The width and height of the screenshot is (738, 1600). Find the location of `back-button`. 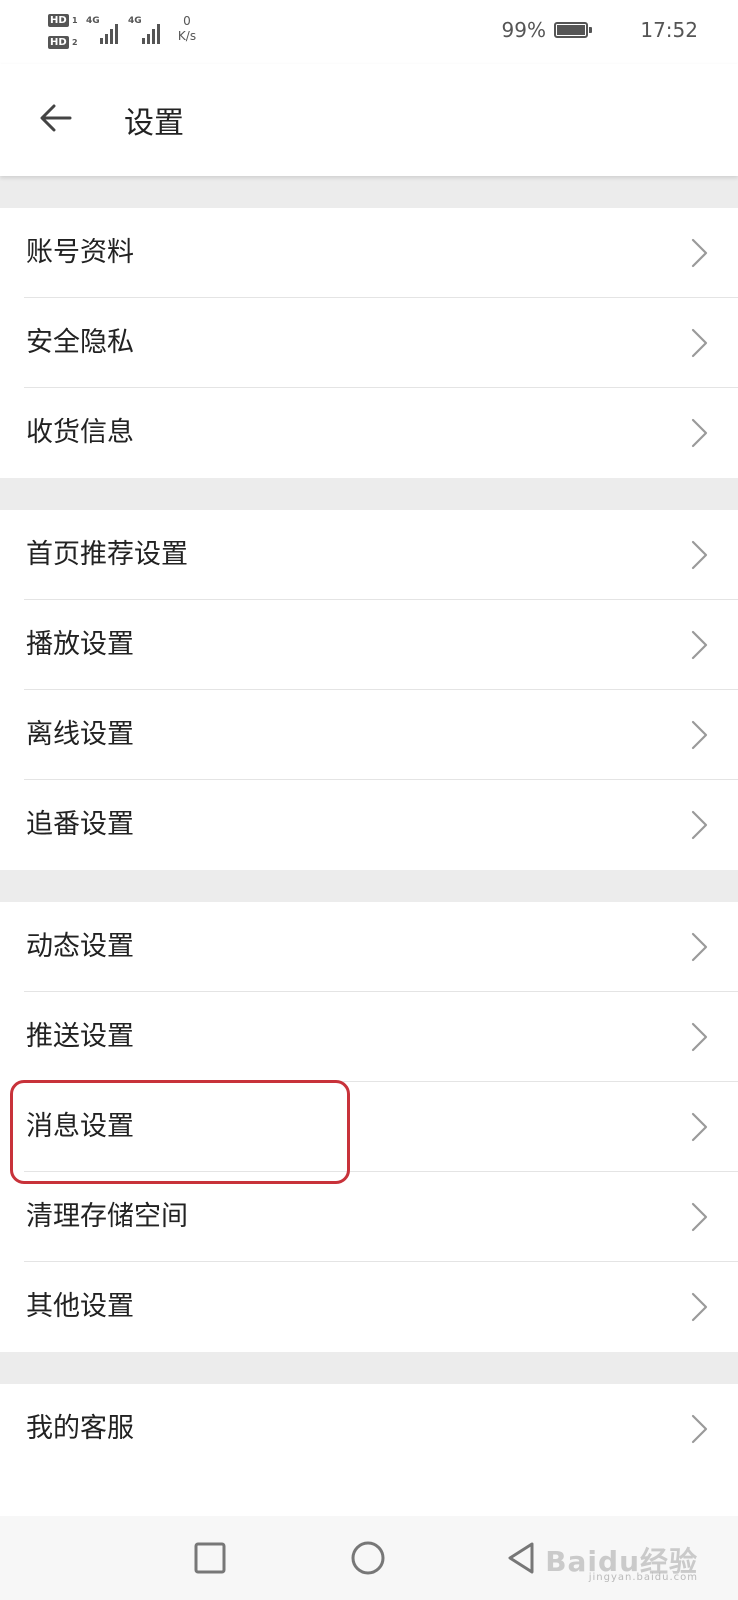

back-button is located at coordinates (56, 118).